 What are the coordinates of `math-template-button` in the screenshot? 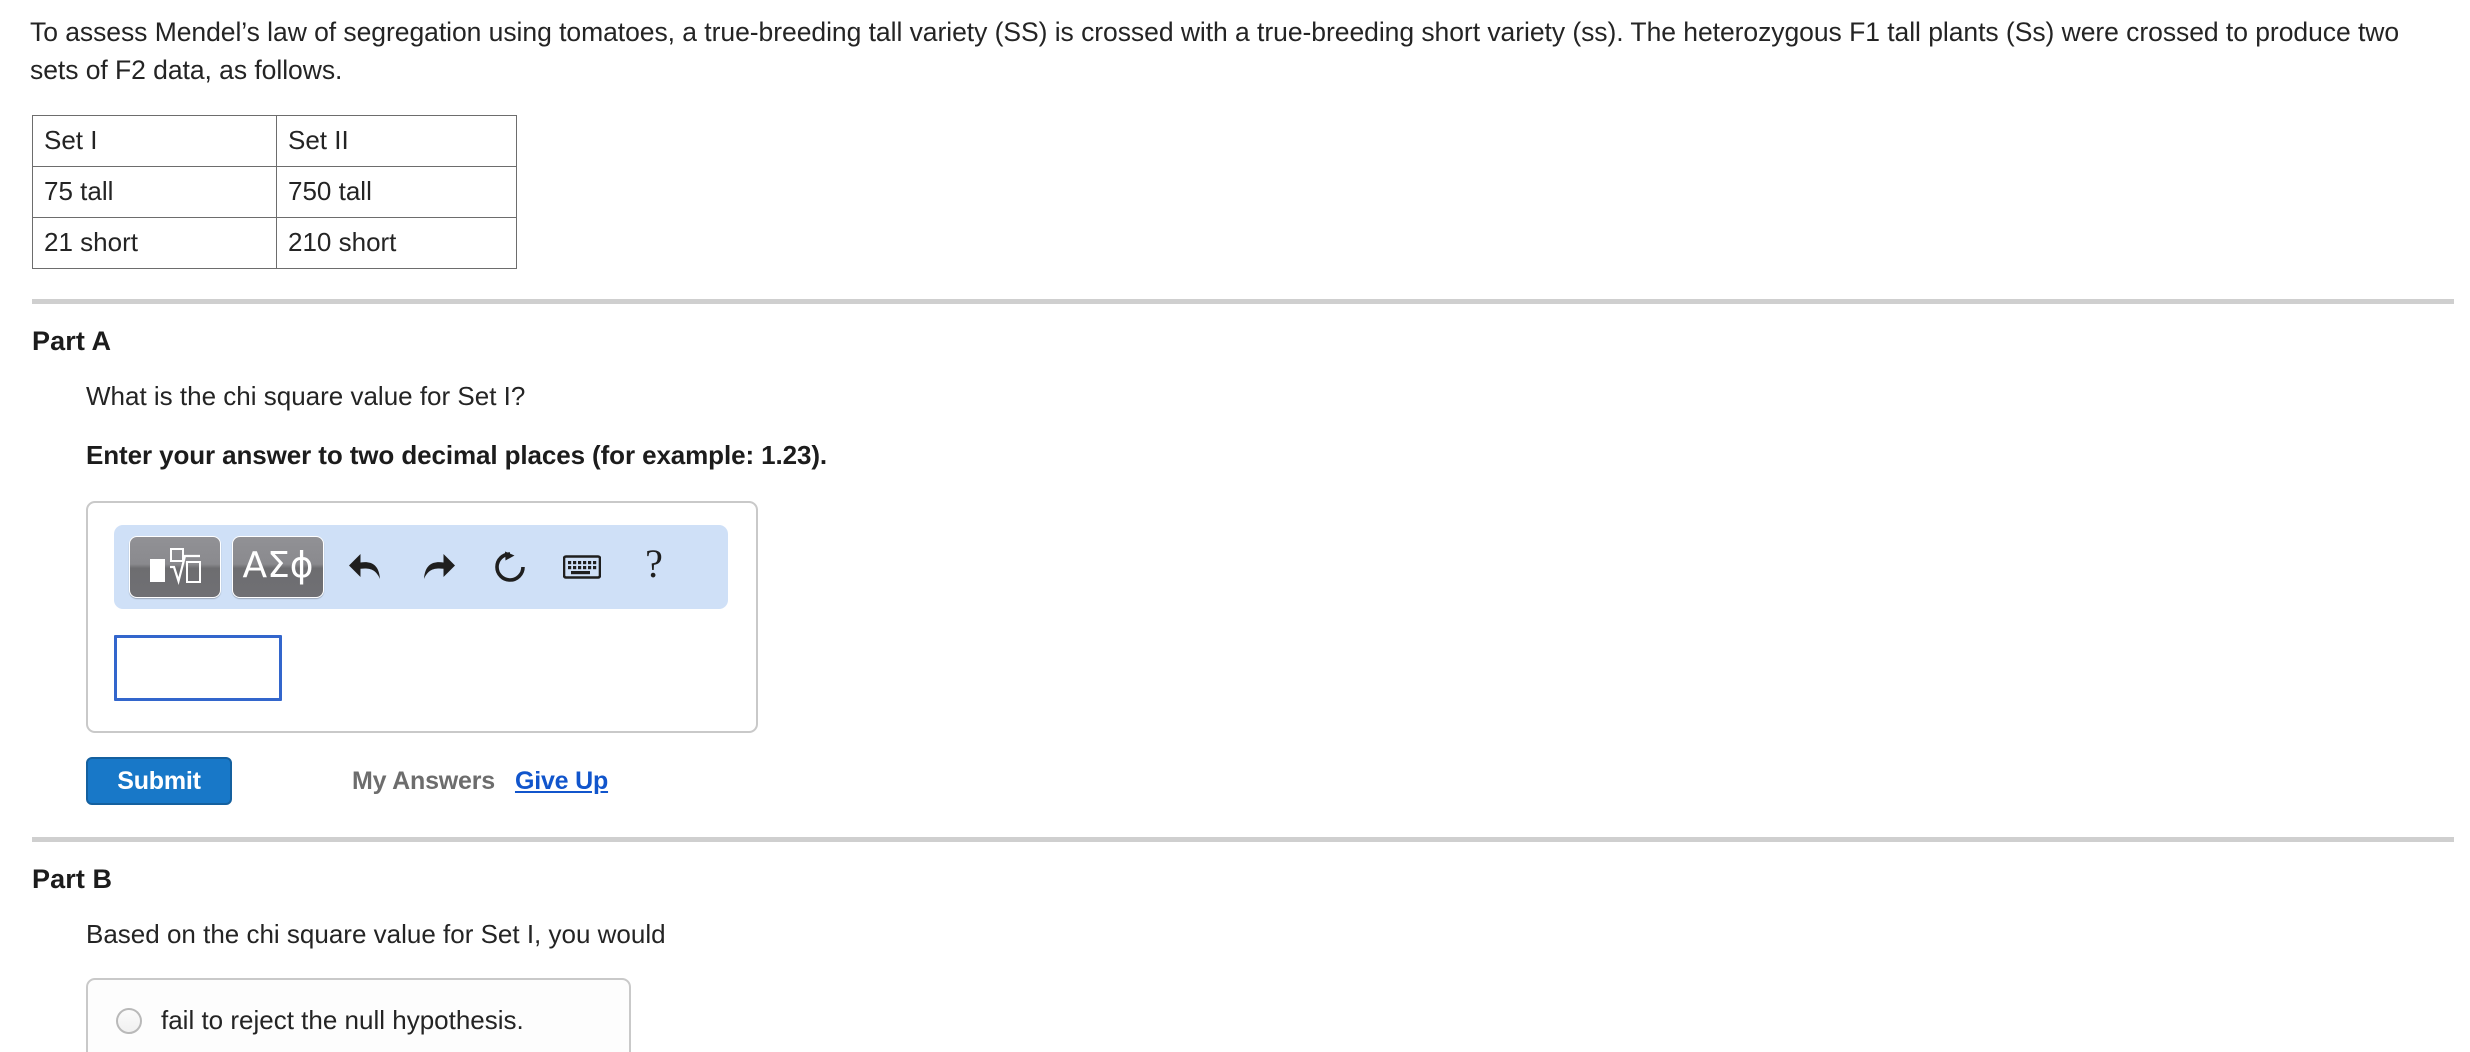 It's located at (175, 567).